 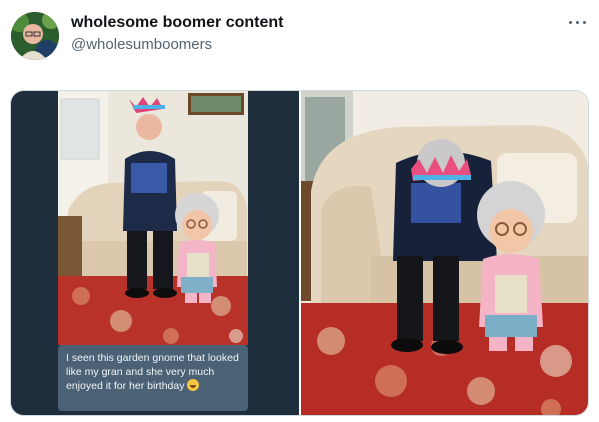 What do you see at coordinates (177, 23) in the screenshot?
I see `display-name: wholesome boomer content` at bounding box center [177, 23].